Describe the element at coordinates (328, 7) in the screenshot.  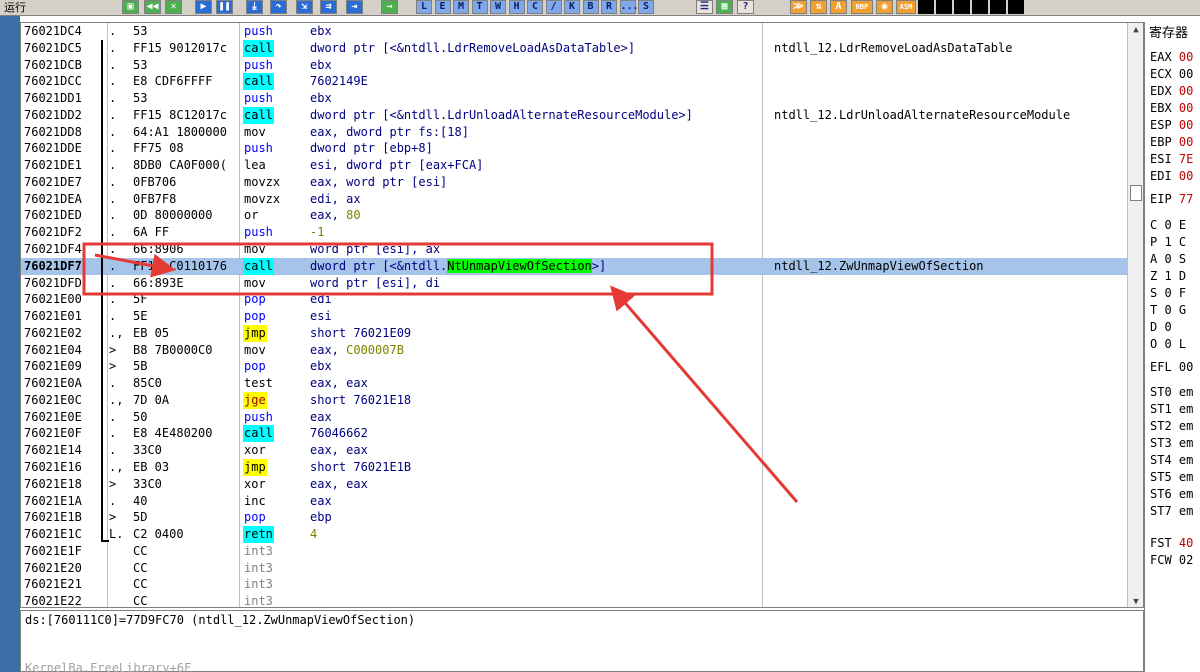
I see `trace-over-icon: ⇉` at that location.